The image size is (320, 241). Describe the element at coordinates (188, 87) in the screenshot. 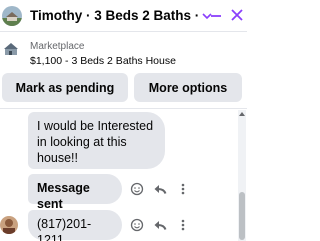

I see `more-options-button: More options` at that location.